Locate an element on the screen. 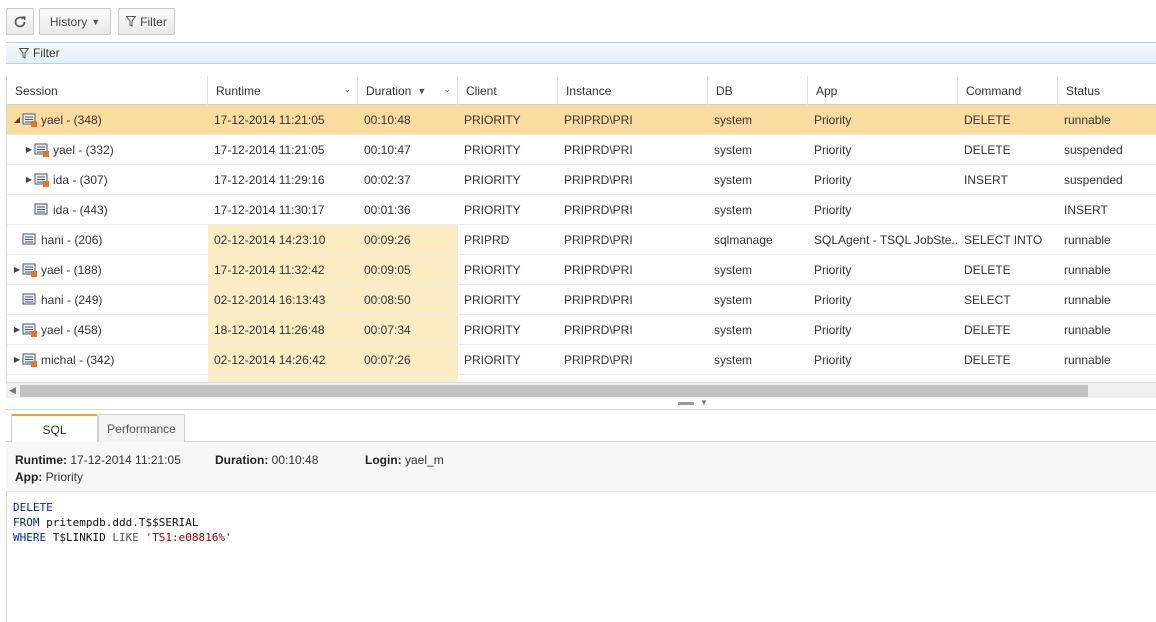  scroll-left-icon: ◀ is located at coordinates (12, 390).